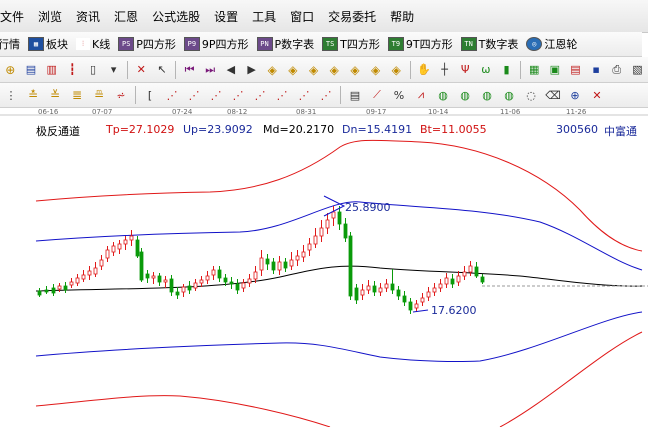 The width and height of the screenshot is (648, 427). What do you see at coordinates (50, 16) in the screenshot?
I see `menu-browse: 浏览` at bounding box center [50, 16].